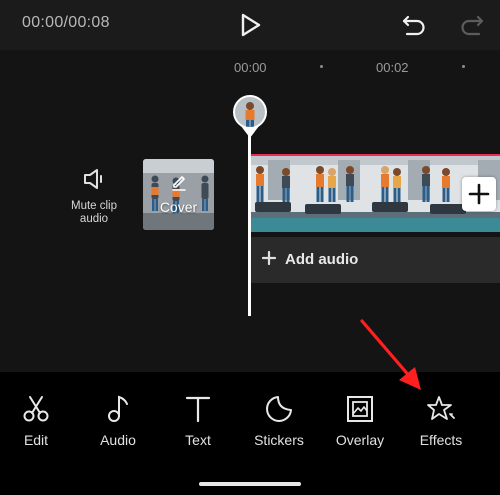 Image resolution: width=500 pixels, height=495 pixels. I want to click on effects-star-icon, so click(441, 408).